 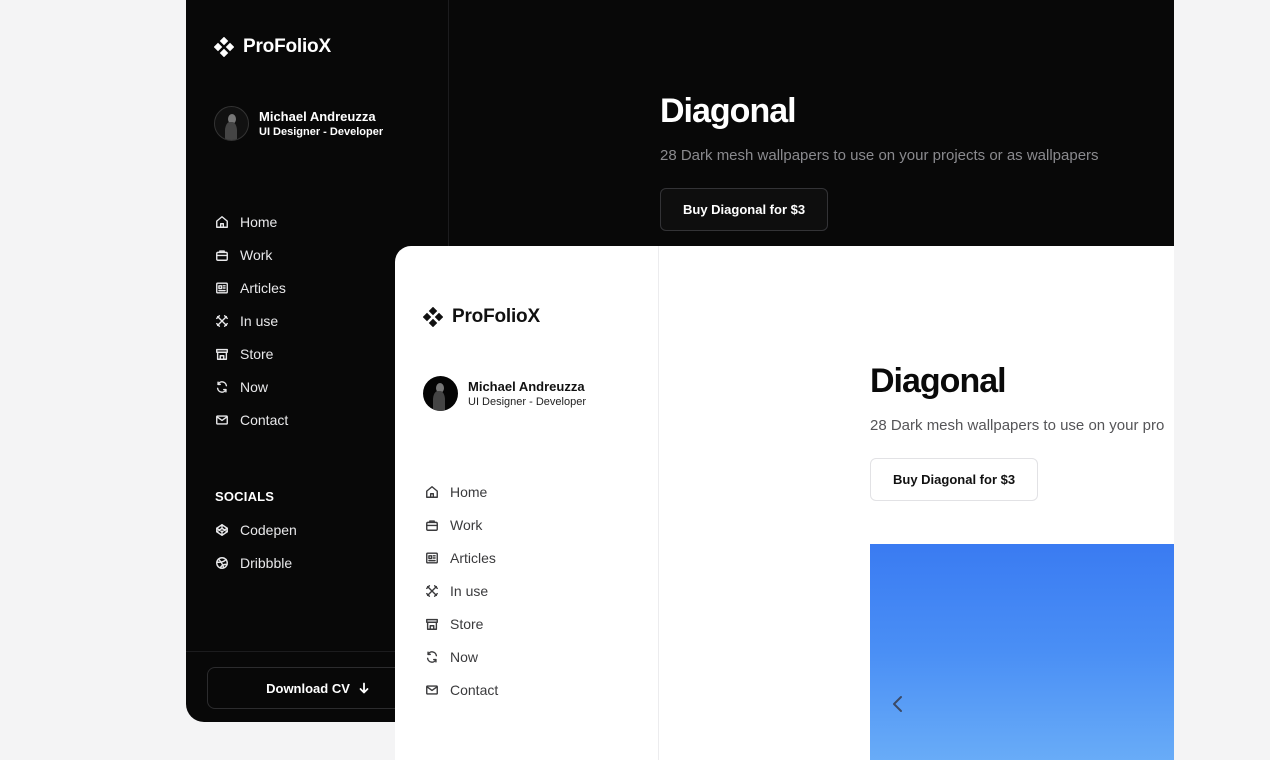 I want to click on social-item-dribbble: Dribbble, so click(x=256, y=562).